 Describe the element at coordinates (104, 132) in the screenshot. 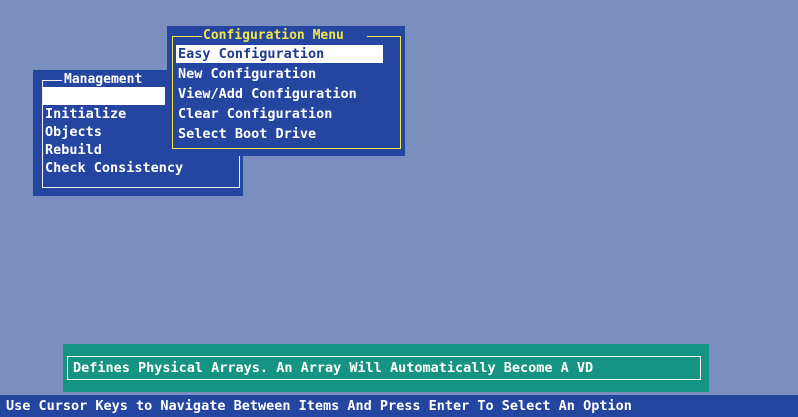

I see `menu-item-objects: Objects` at that location.